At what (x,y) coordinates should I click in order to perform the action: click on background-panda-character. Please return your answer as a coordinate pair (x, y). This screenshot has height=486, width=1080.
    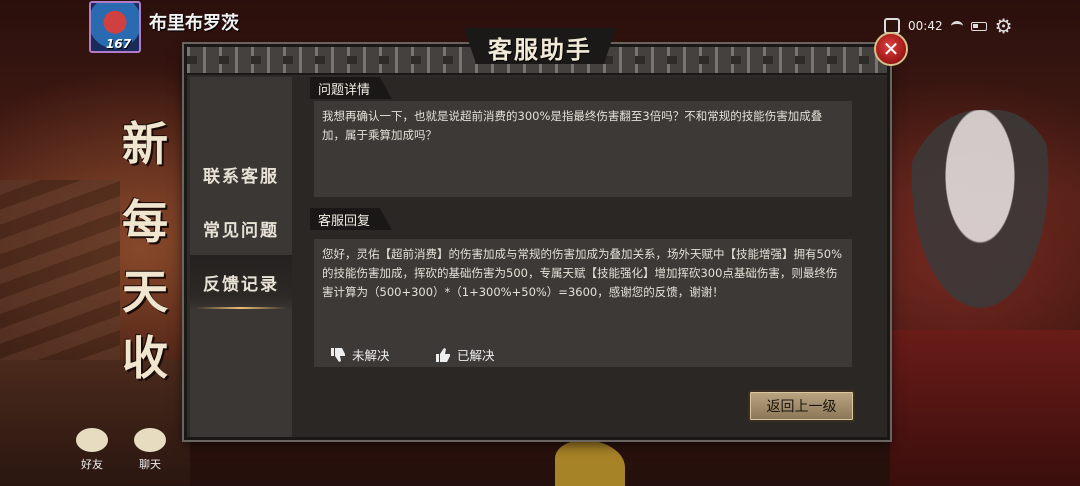
    Looking at the image, I should click on (980, 220).